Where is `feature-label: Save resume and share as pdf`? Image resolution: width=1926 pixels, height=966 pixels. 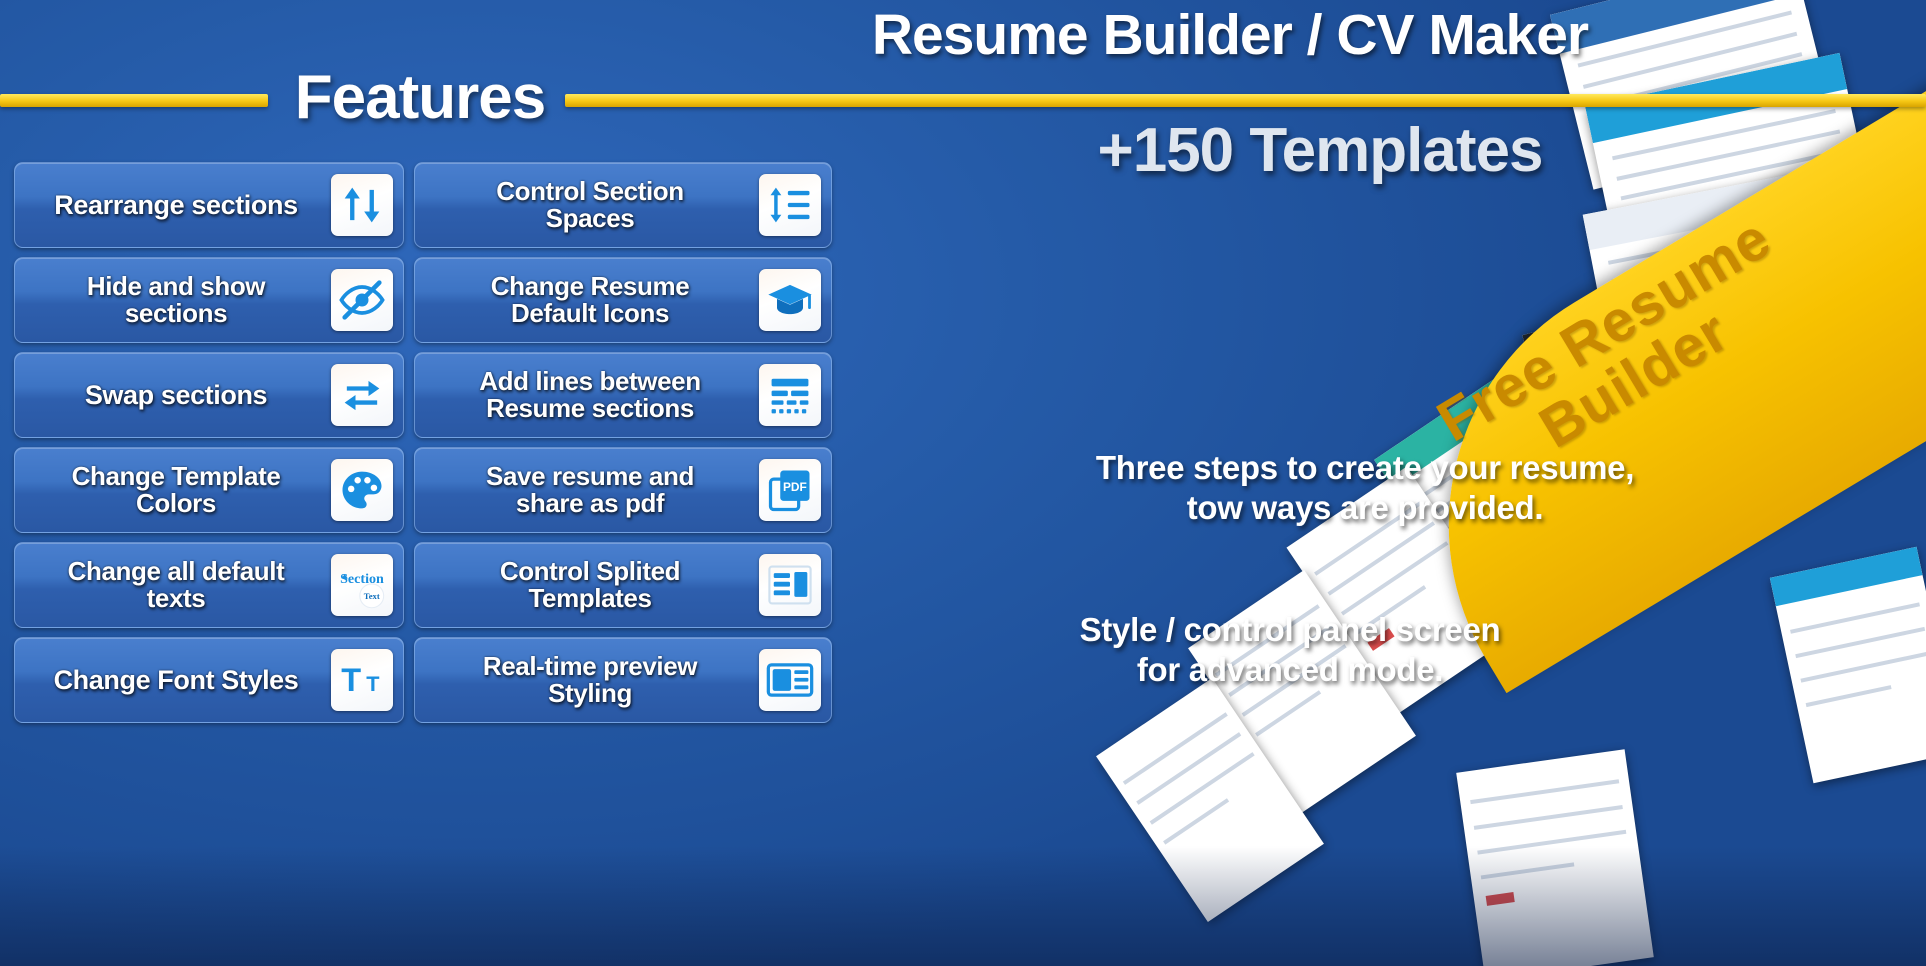 feature-label: Save resume and share as pdf is located at coordinates (590, 489).